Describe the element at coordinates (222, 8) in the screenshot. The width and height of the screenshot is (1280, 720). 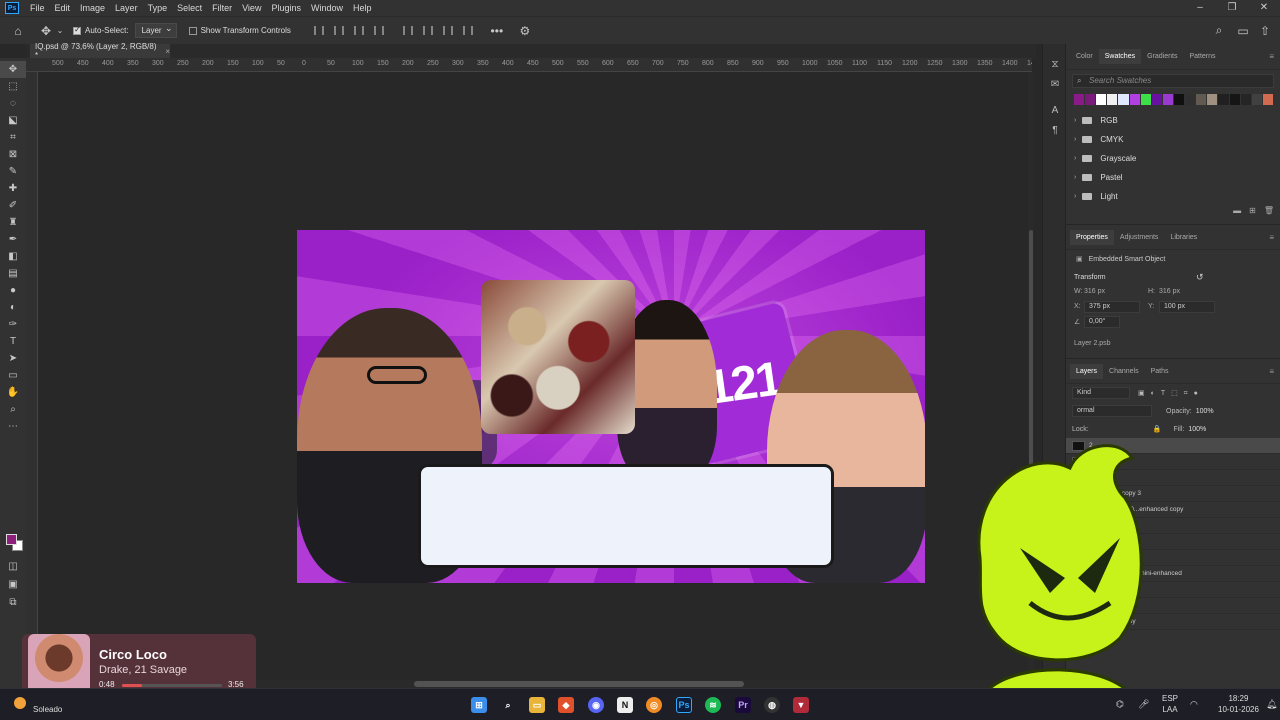
I see `menu-item-filter: Filter` at that location.